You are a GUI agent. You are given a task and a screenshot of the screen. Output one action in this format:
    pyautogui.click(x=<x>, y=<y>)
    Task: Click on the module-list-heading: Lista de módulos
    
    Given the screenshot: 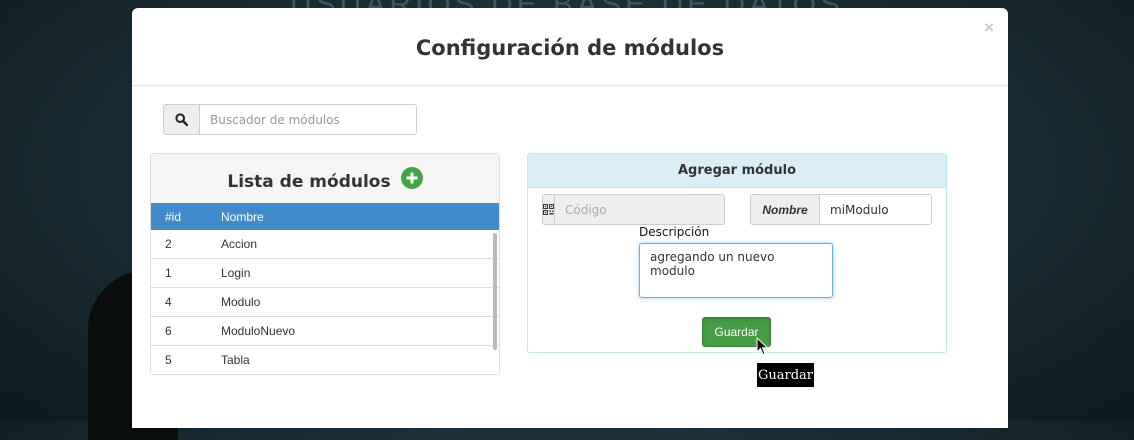 What is the action you would take?
    pyautogui.click(x=325, y=178)
    